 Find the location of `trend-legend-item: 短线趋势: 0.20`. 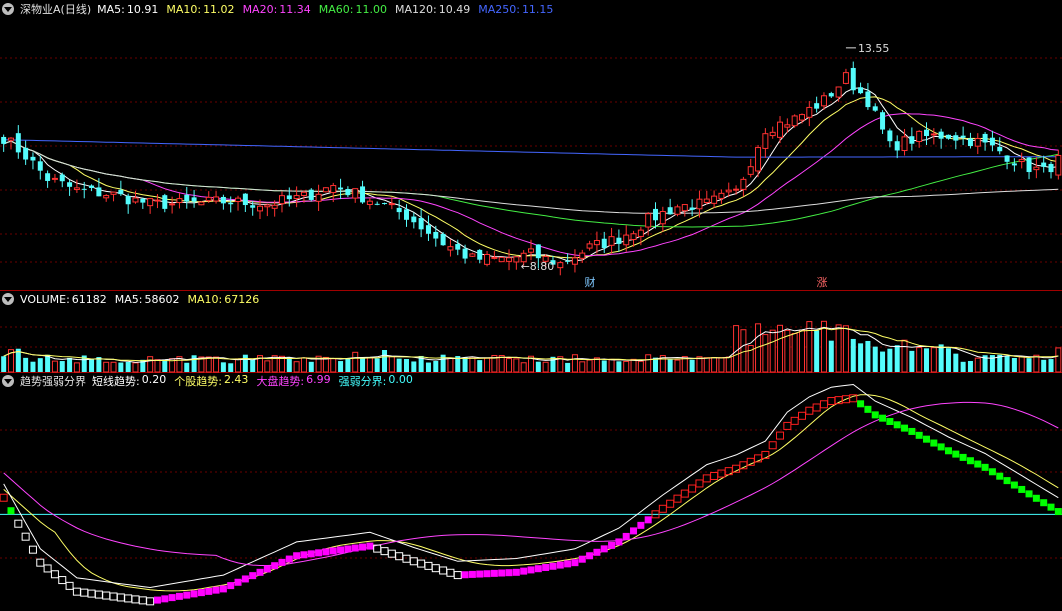

trend-legend-item: 短线趋势: 0.20 is located at coordinates (129, 381).